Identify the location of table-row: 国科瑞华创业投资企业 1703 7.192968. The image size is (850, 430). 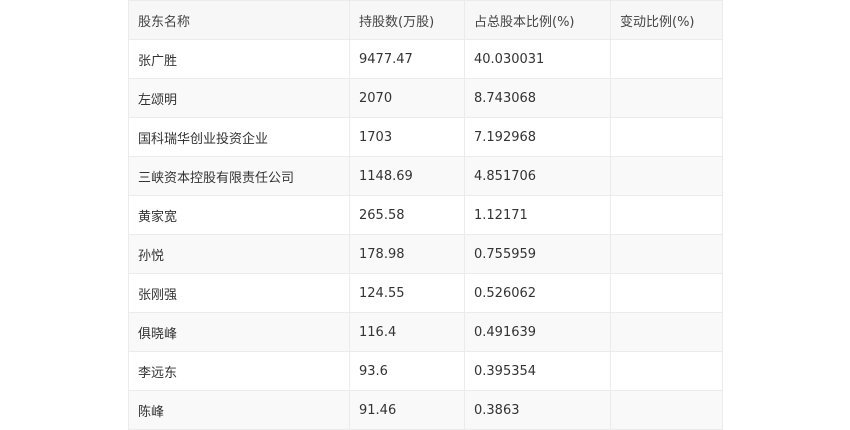
(425, 137).